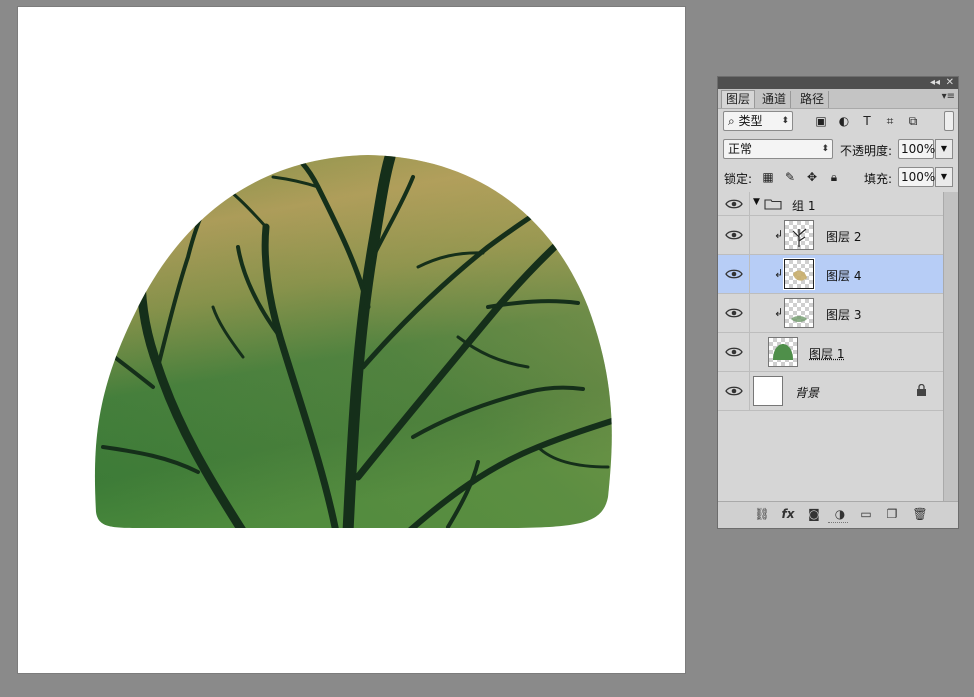 This screenshot has width=974, height=697. Describe the element at coordinates (827, 354) in the screenshot. I see `layer-name: 图层 1` at that location.